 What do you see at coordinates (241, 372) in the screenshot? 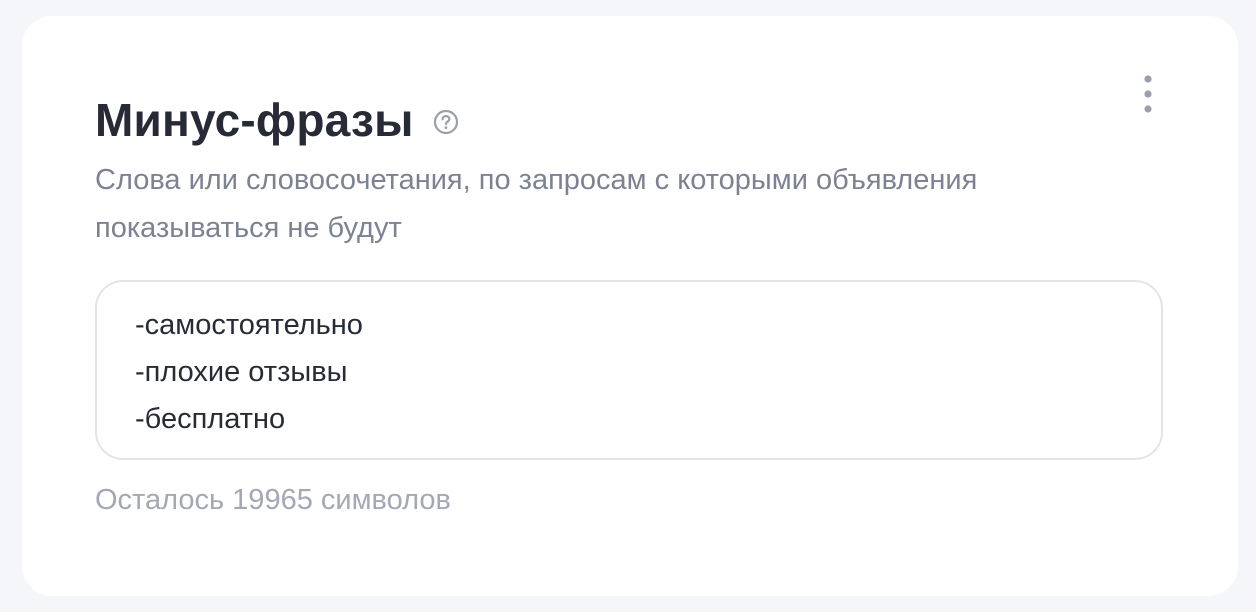
I see `phrase-line: -плохие отзывы` at bounding box center [241, 372].